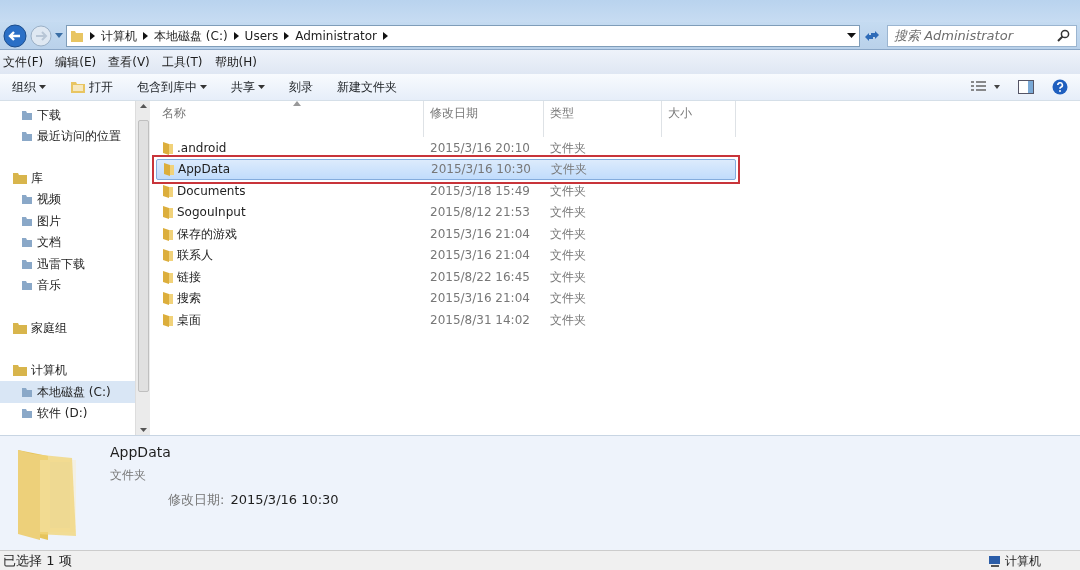 This screenshot has width=1080, height=570. Describe the element at coordinates (982, 35) in the screenshot. I see `search-field: 搜索 Administrator` at that location.